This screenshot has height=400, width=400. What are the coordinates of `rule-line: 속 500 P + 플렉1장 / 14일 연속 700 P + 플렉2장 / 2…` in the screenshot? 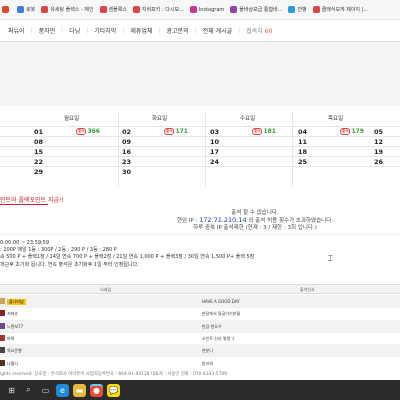 It's located at (127, 257).